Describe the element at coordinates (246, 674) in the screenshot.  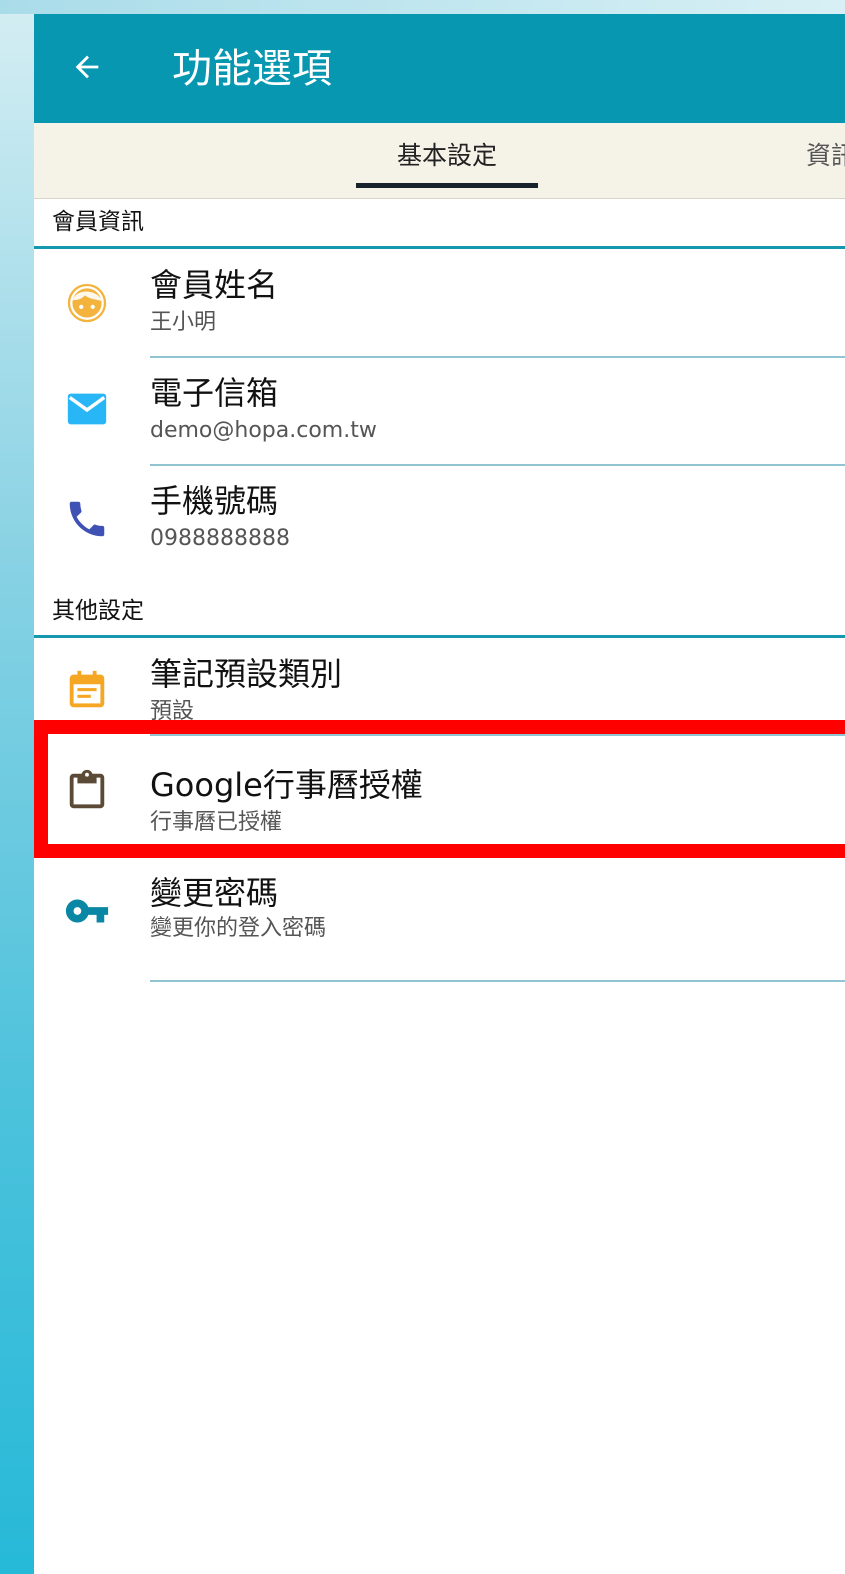
I see `item-title: 筆記預設類別` at that location.